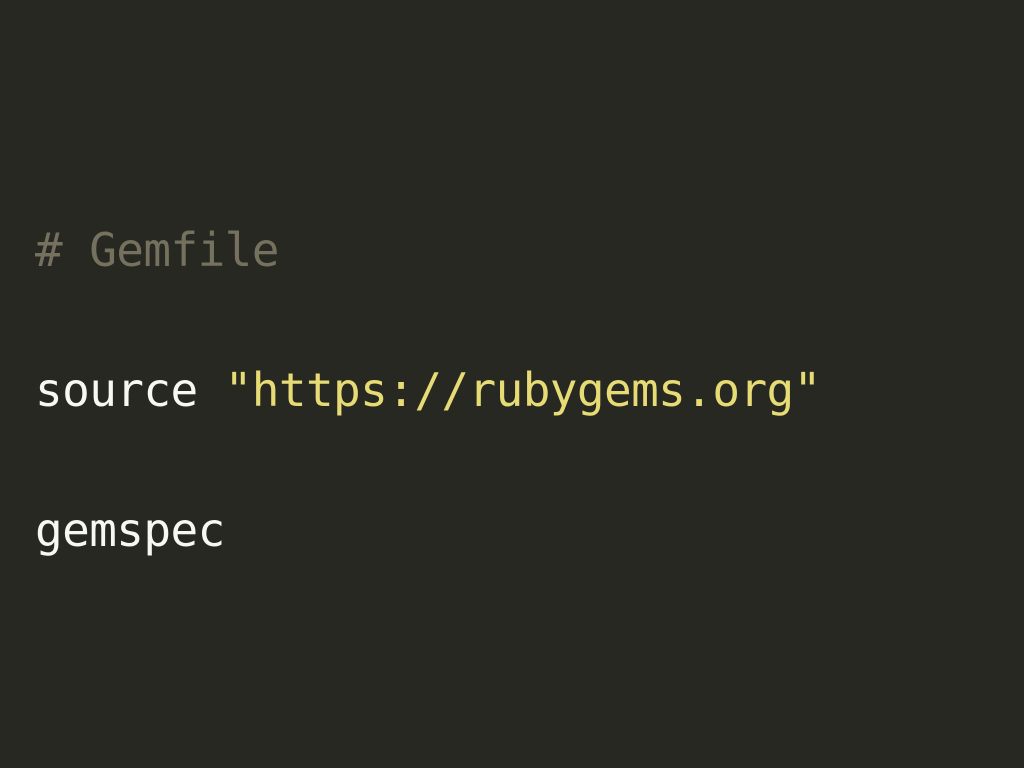 This screenshot has height=768, width=1024. I want to click on code-line-gemspec: gemspec, so click(130, 530).